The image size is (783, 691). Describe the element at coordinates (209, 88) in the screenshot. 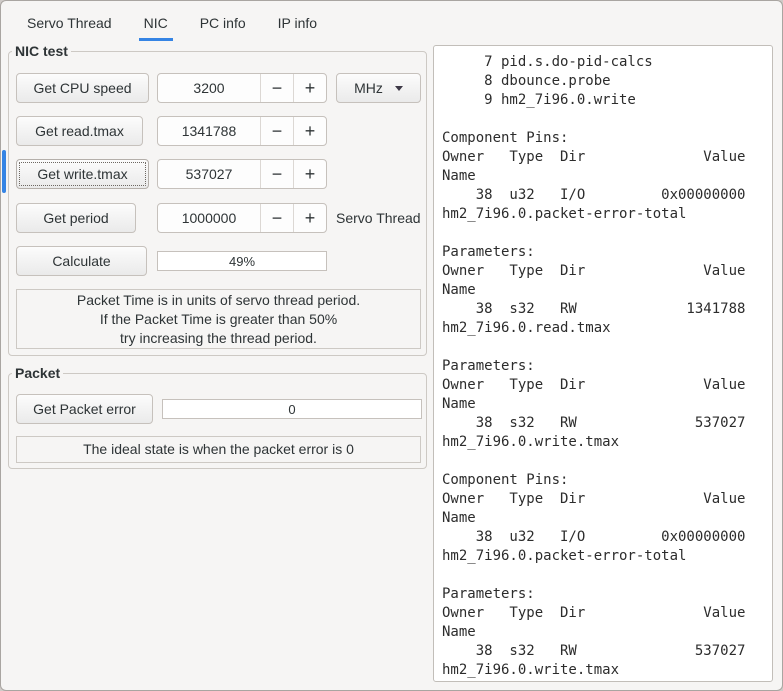

I see `cpu-speed-value: 3200` at that location.